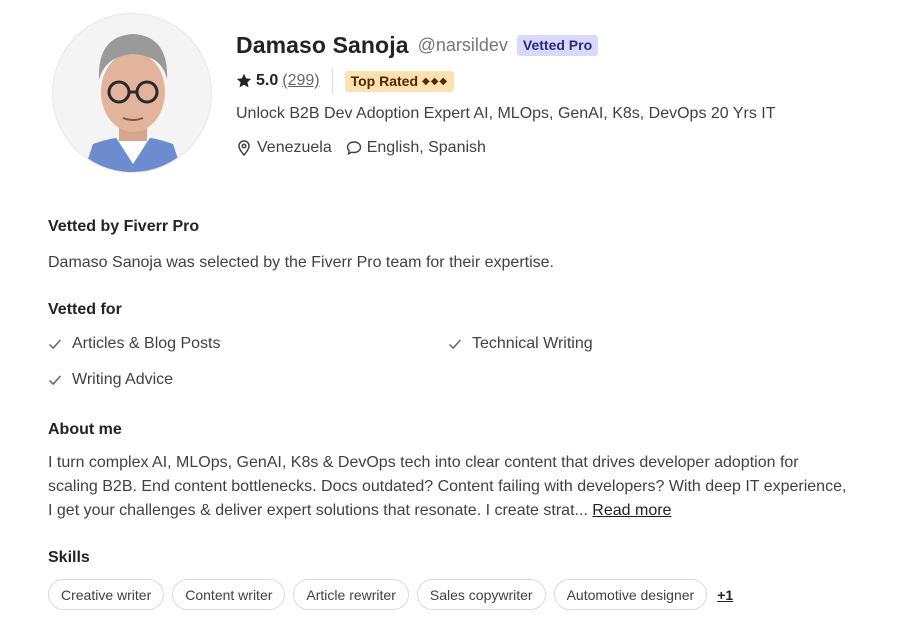 This screenshot has height=637, width=916. Describe the element at coordinates (85, 309) in the screenshot. I see `vetted-for-title: Vetted for` at that location.